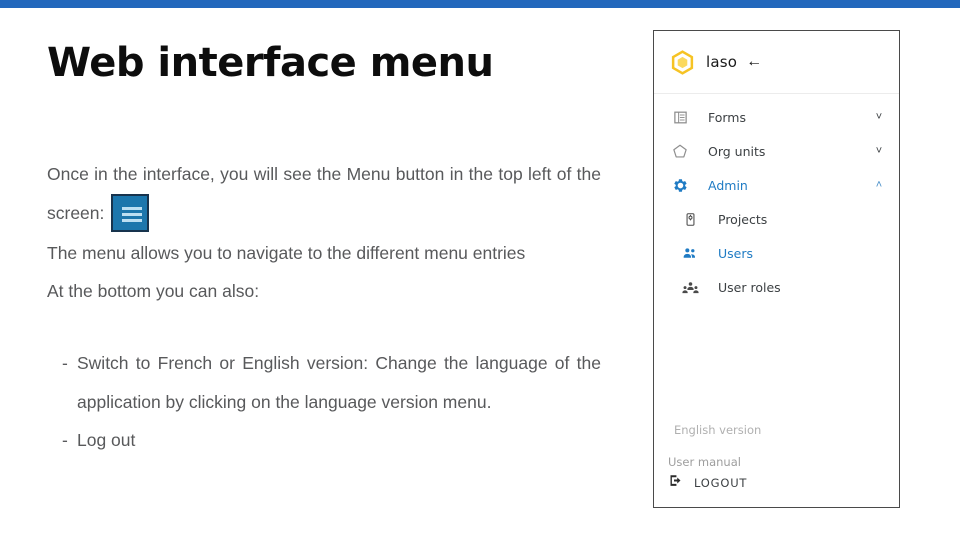  What do you see at coordinates (682, 62) in the screenshot?
I see `hexagon-logo-icon` at bounding box center [682, 62].